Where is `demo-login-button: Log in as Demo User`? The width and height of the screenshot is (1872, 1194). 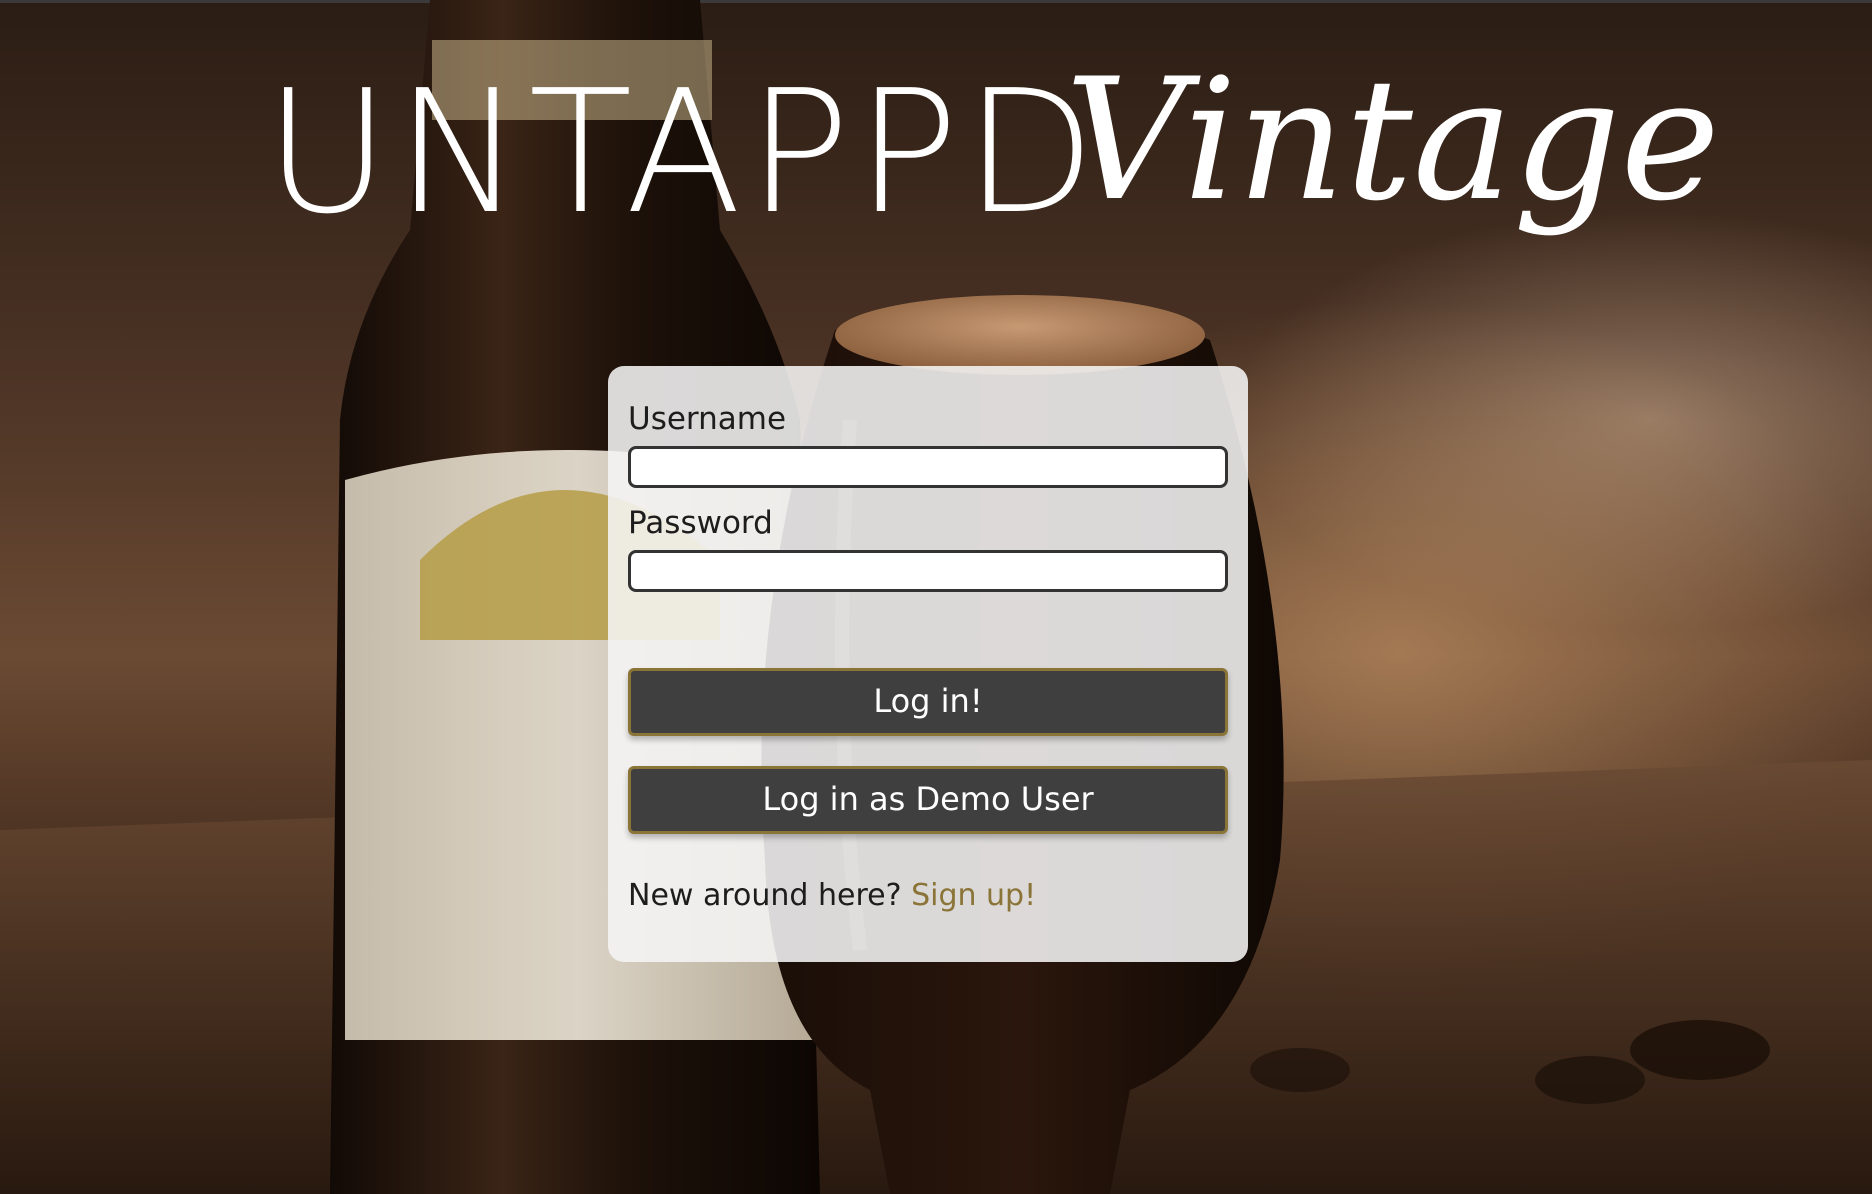
demo-login-button: Log in as Demo User is located at coordinates (928, 800).